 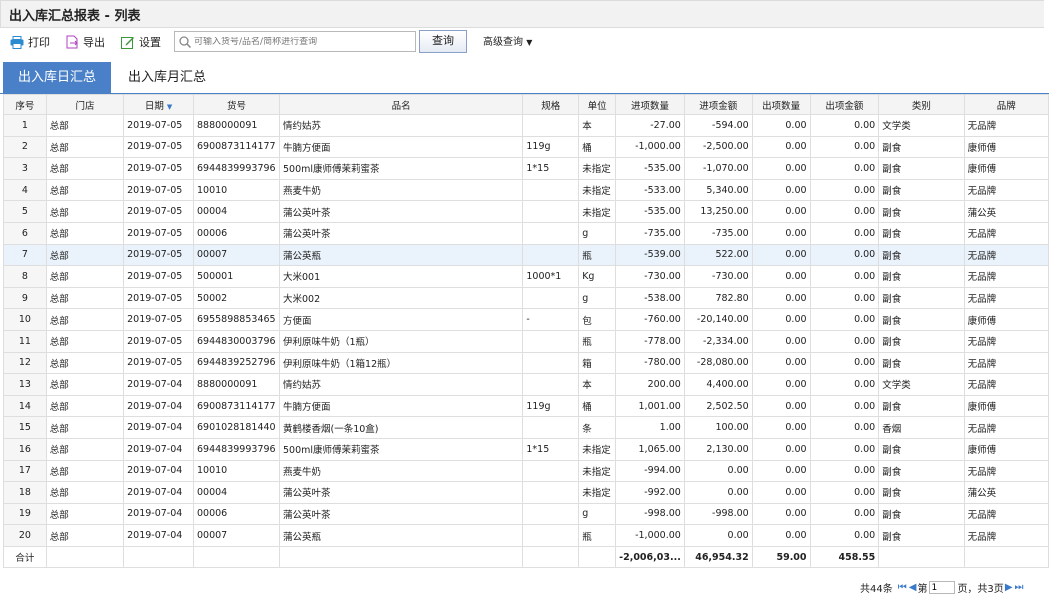 I want to click on column-header-seq: 序号, so click(x=25, y=104).